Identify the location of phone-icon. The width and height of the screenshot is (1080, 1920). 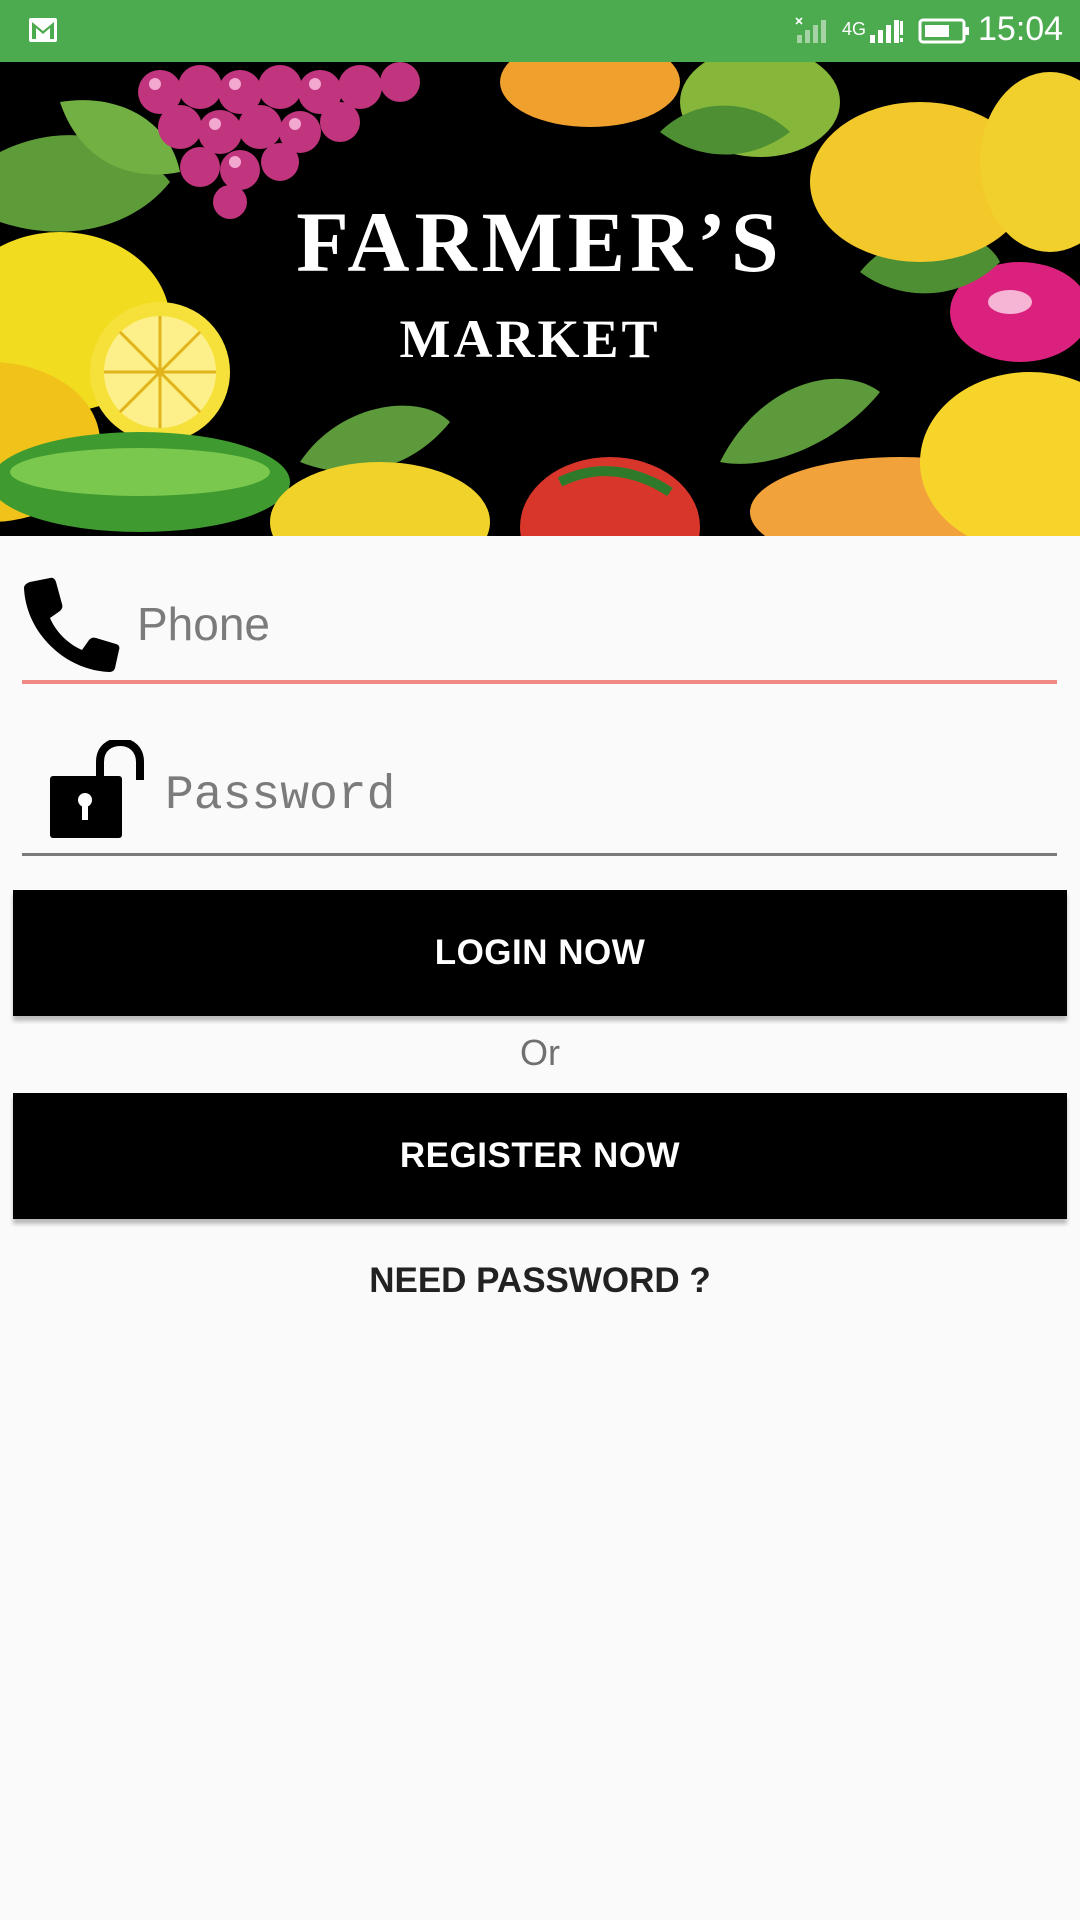
(72, 624).